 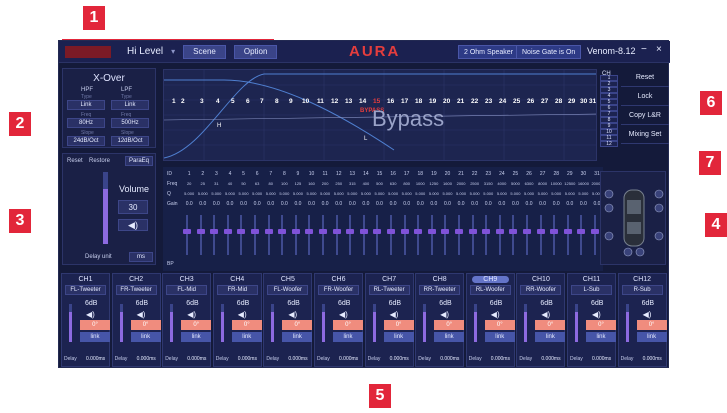 What do you see at coordinates (298, 183) in the screenshot?
I see `eq-freq-cell: 125` at bounding box center [298, 183].